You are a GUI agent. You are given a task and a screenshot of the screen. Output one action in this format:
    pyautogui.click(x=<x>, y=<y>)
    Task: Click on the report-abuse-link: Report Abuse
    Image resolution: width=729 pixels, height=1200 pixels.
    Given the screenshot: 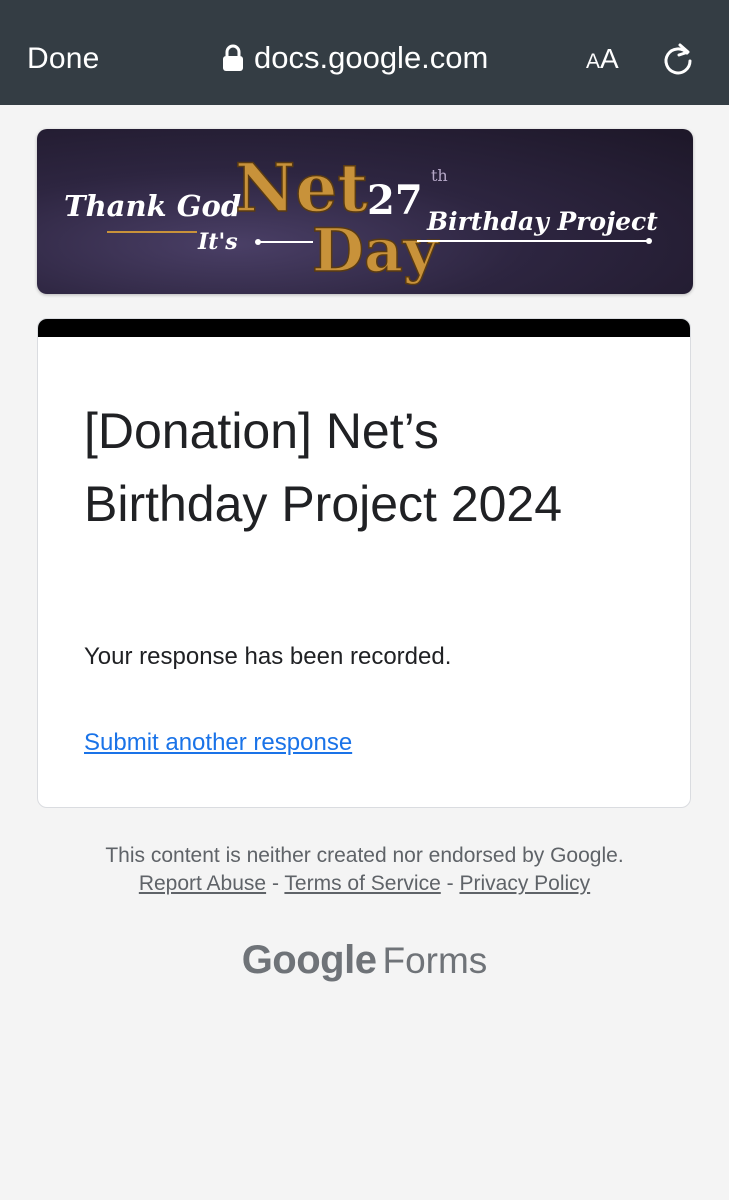 What is the action you would take?
    pyautogui.click(x=202, y=883)
    